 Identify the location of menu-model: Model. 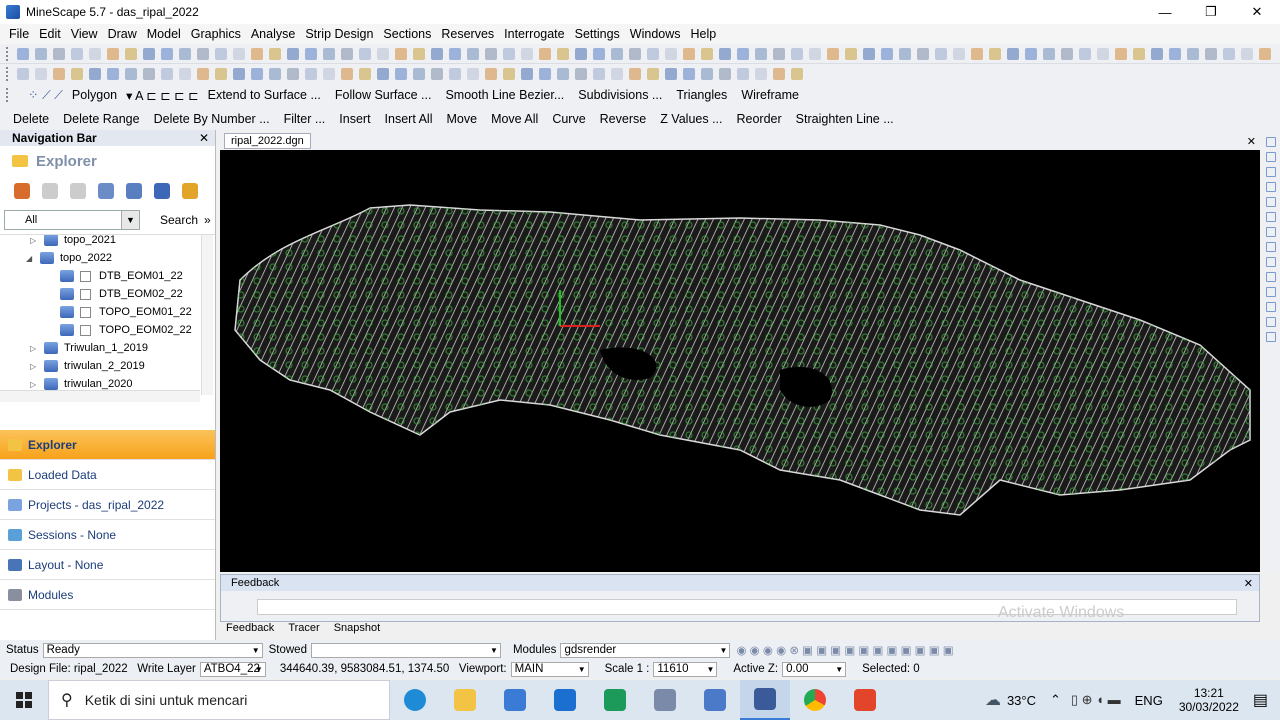
(164, 34).